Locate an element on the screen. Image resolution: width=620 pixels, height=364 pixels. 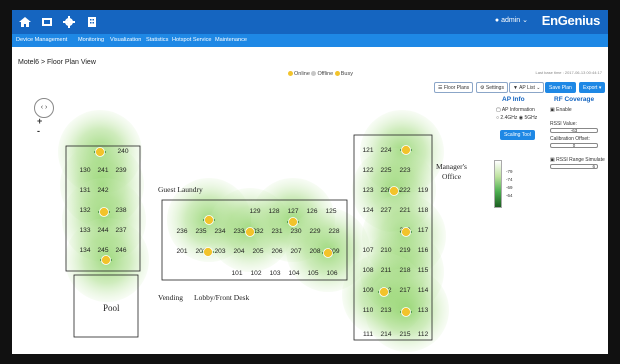
room-number: 110 is located at coordinates (368, 310).